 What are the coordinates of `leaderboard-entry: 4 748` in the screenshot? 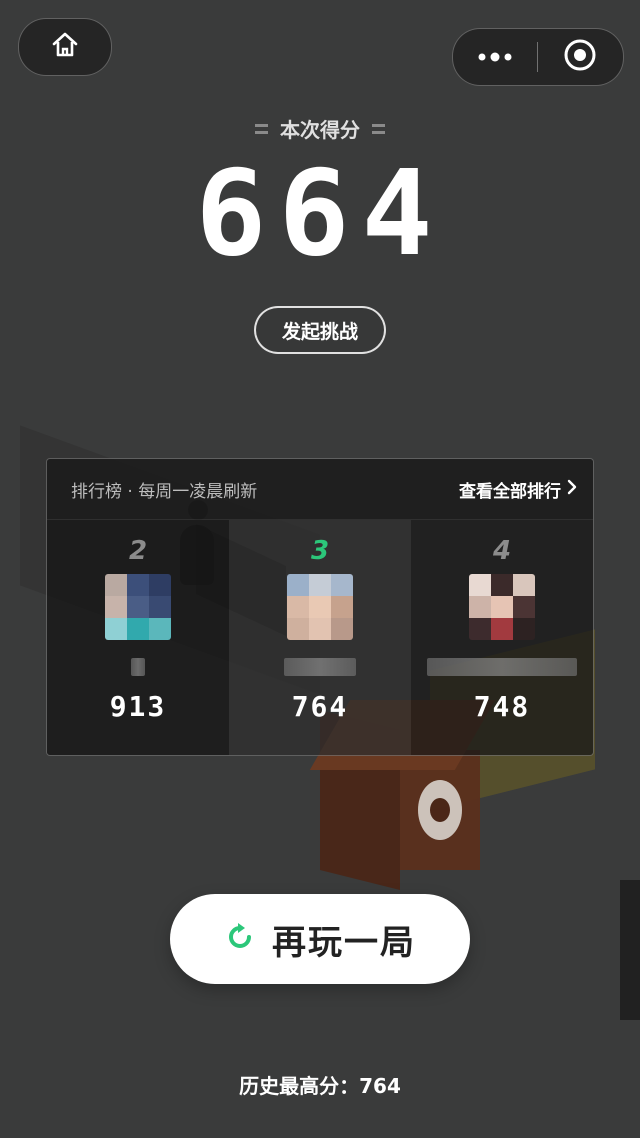 It's located at (502, 637).